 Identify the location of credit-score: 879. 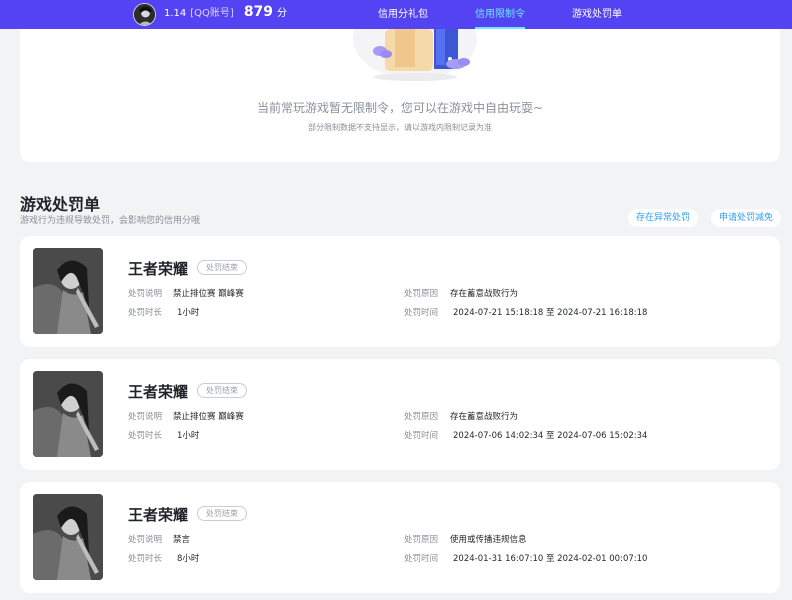
(258, 12).